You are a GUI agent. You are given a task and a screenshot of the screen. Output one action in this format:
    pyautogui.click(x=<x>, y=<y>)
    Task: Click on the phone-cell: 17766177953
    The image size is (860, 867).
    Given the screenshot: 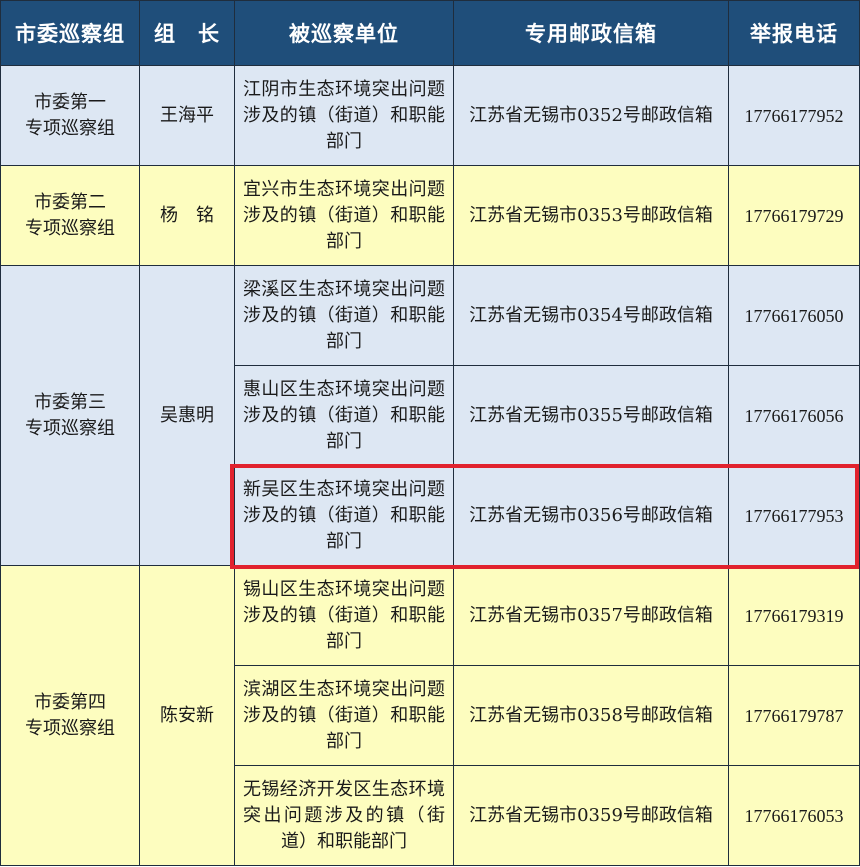 What is the action you would take?
    pyautogui.click(x=794, y=515)
    